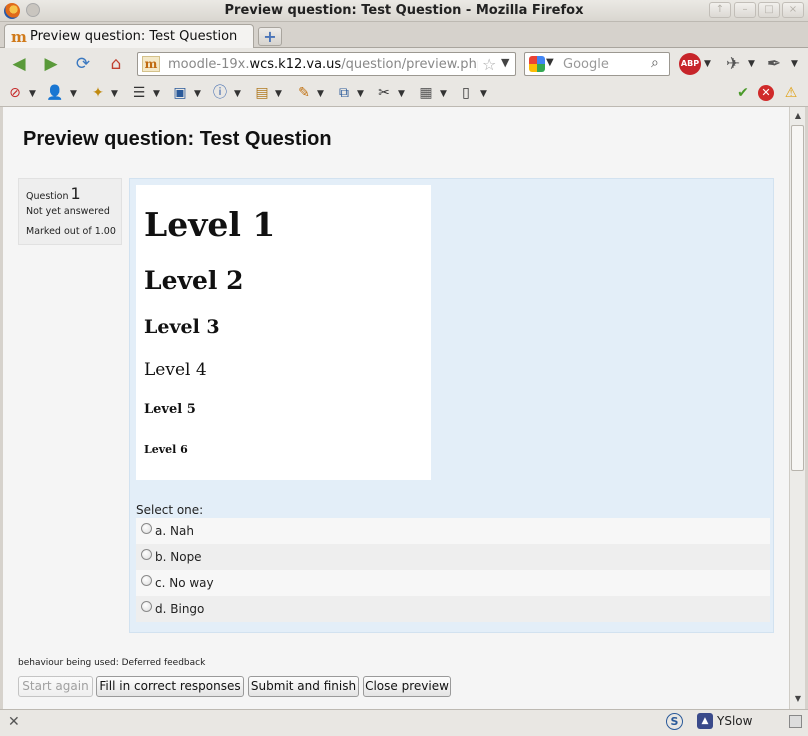 The image size is (808, 736). I want to click on adblock-dropdown-icon: ▼, so click(707, 64).